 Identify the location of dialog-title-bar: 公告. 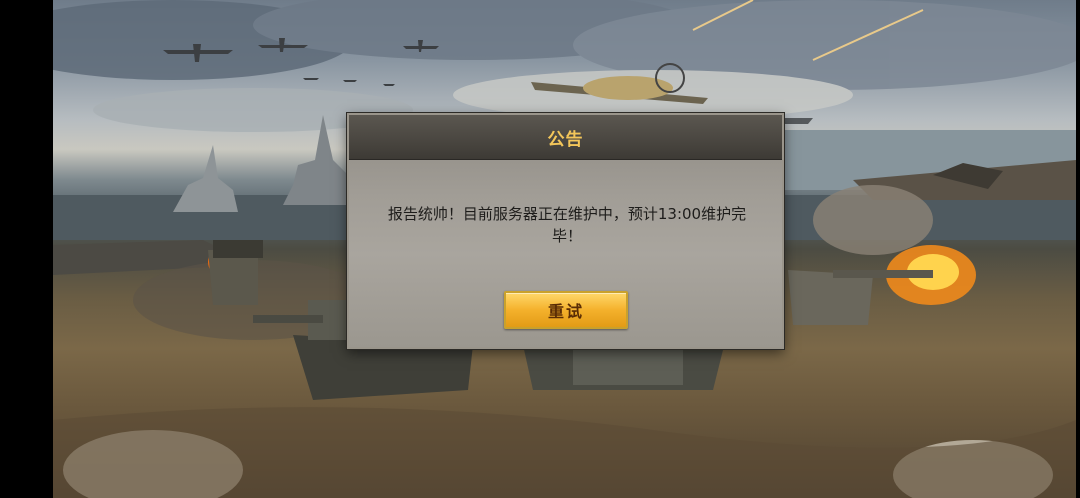
(565, 137).